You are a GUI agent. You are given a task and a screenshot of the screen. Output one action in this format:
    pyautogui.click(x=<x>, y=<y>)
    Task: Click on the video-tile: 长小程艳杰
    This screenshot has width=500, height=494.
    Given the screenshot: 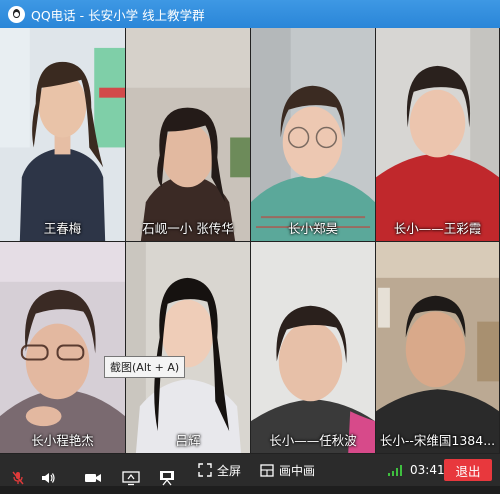 What is the action you would take?
    pyautogui.click(x=63, y=348)
    